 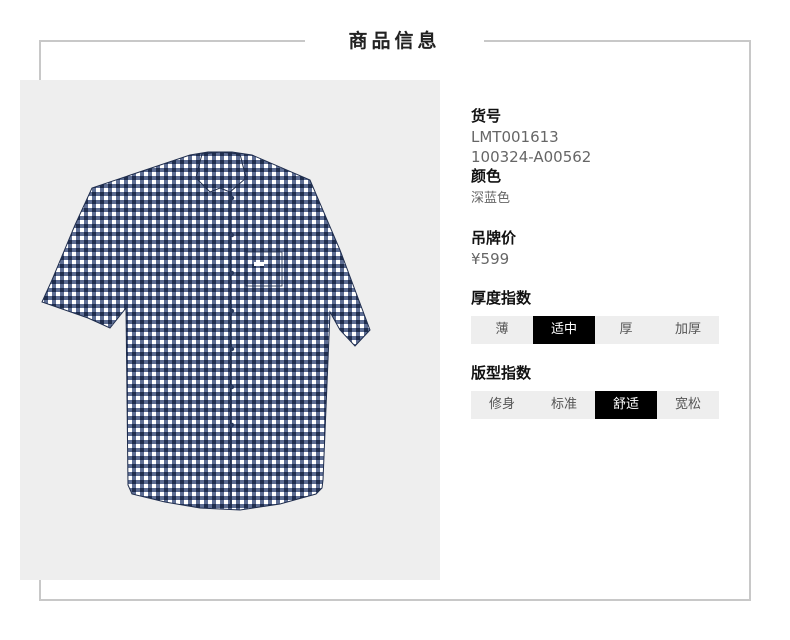 I want to click on section-title: 商品信息, so click(x=394, y=41).